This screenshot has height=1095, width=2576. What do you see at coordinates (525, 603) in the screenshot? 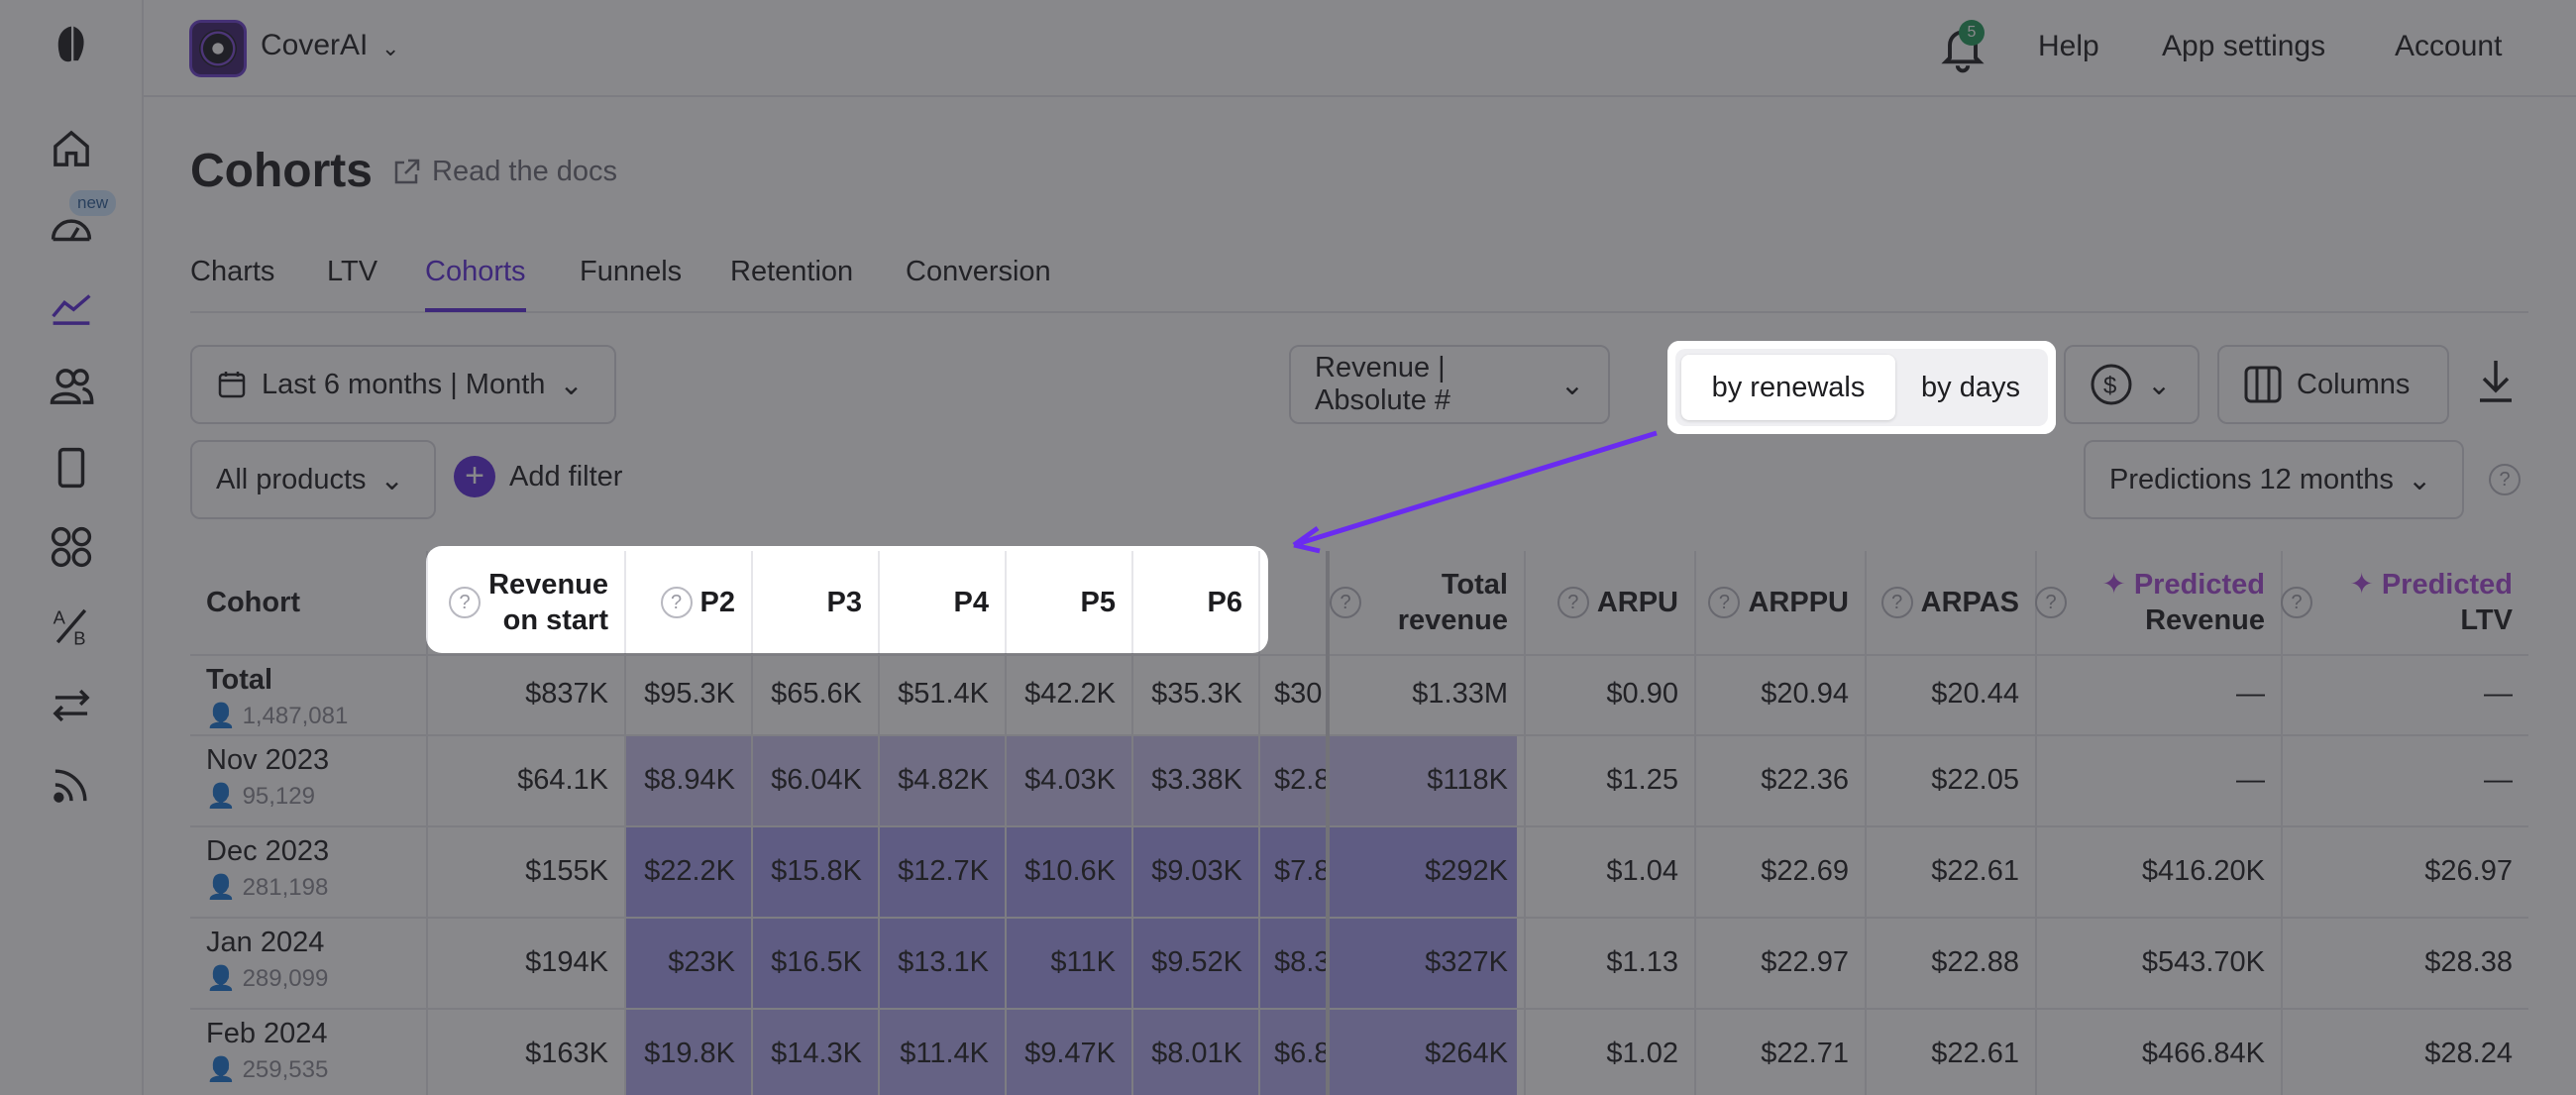
I see `header-revenue-start: ? Revenue on start` at bounding box center [525, 603].